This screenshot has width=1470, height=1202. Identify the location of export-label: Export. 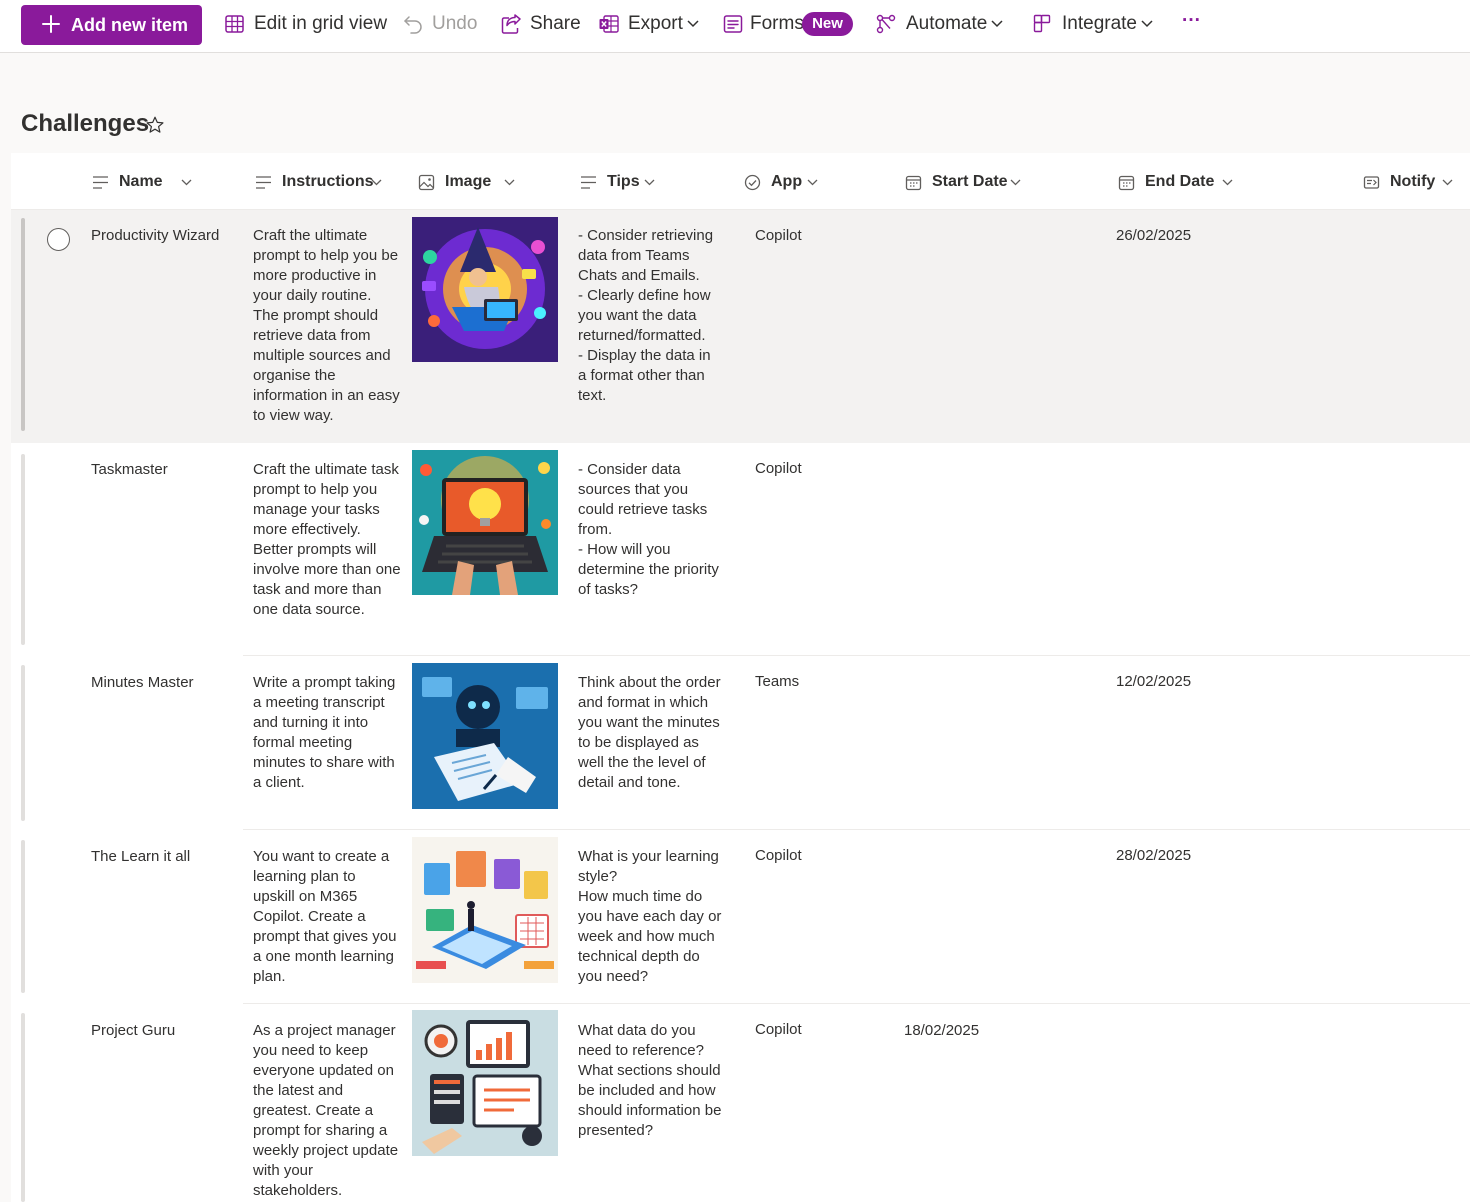
(655, 23).